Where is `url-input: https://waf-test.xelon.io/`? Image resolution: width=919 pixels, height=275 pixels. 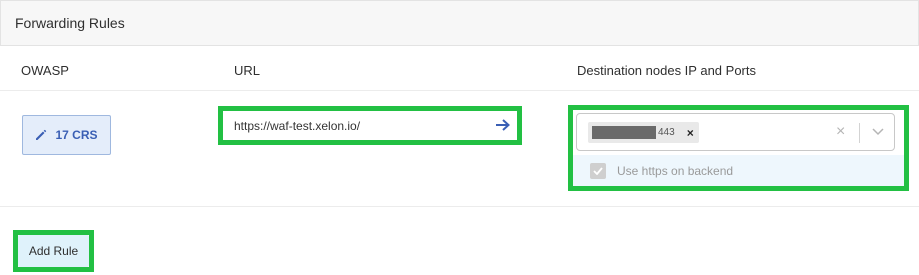
url-input: https://waf-test.xelon.io/ is located at coordinates (370, 125).